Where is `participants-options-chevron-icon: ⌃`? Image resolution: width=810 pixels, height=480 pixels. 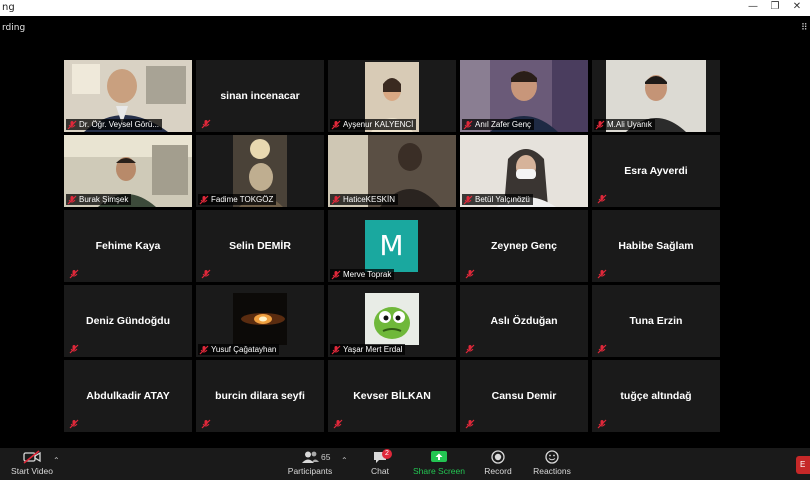 participants-options-chevron-icon: ⌃ is located at coordinates (344, 460).